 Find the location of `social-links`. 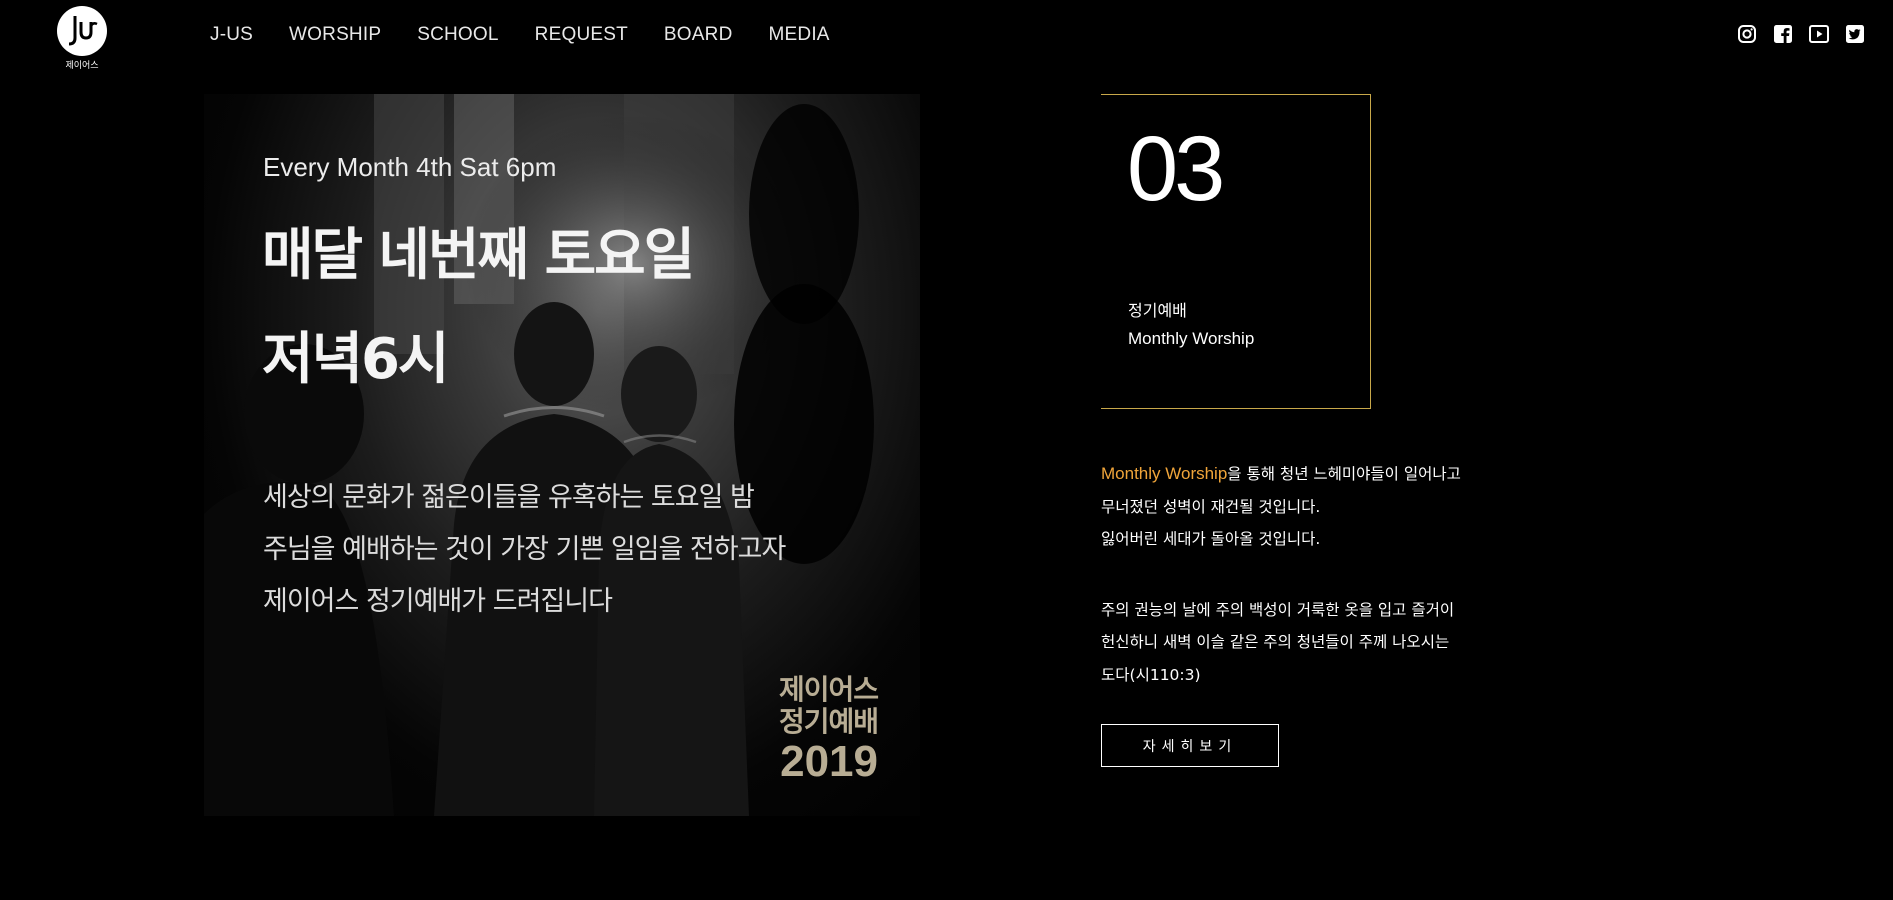

social-links is located at coordinates (1793, 34).